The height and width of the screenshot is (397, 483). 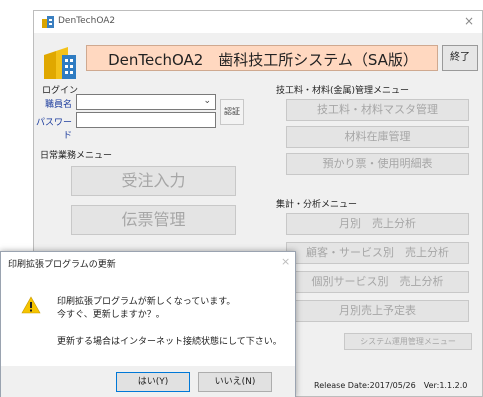 I want to click on system-admin-menu-button: システム運用管理メニュー, so click(x=408, y=341).